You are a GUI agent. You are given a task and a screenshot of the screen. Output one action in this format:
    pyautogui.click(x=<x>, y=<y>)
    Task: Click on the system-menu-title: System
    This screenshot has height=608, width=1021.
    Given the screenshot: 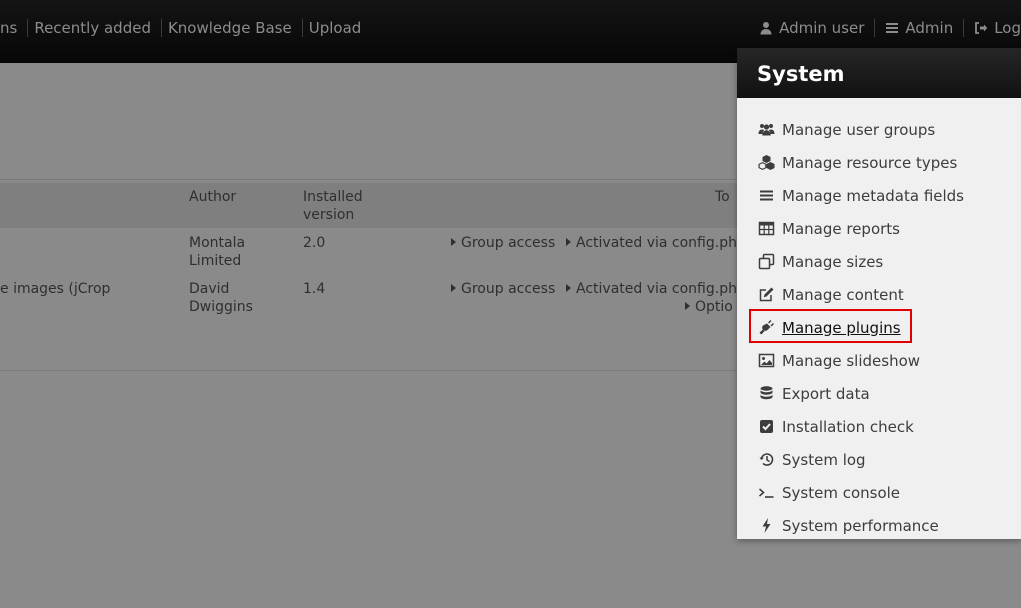 What is the action you would take?
    pyautogui.click(x=801, y=74)
    